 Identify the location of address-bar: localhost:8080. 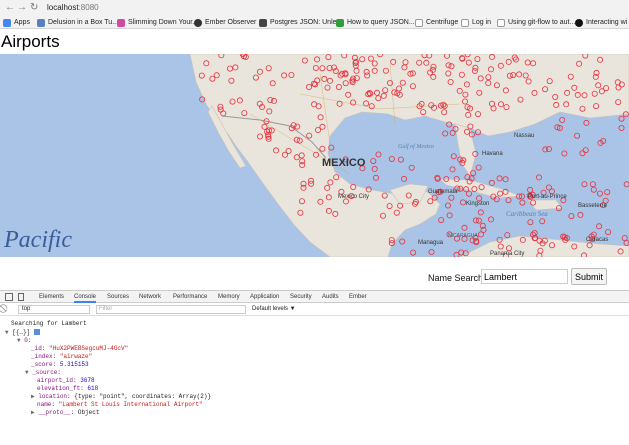
(73, 8).